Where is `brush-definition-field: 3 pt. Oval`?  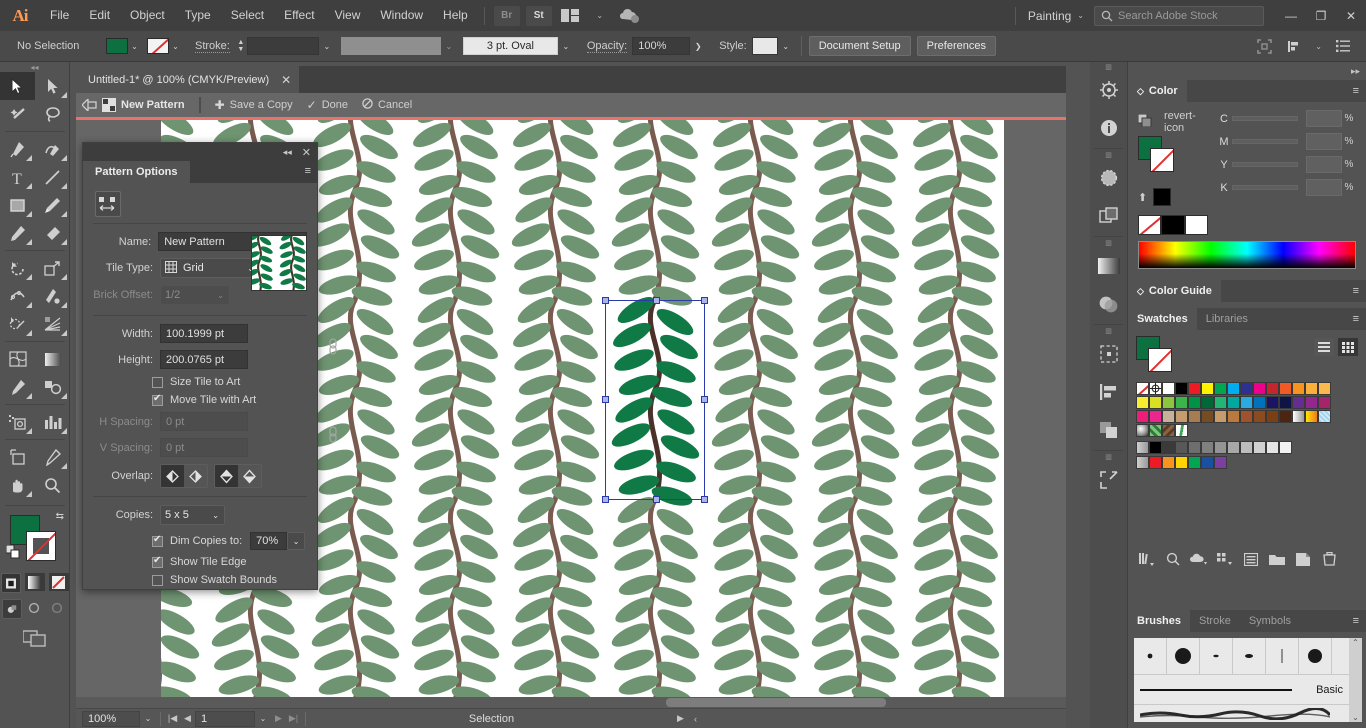
brush-definition-field: 3 pt. Oval is located at coordinates (510, 46).